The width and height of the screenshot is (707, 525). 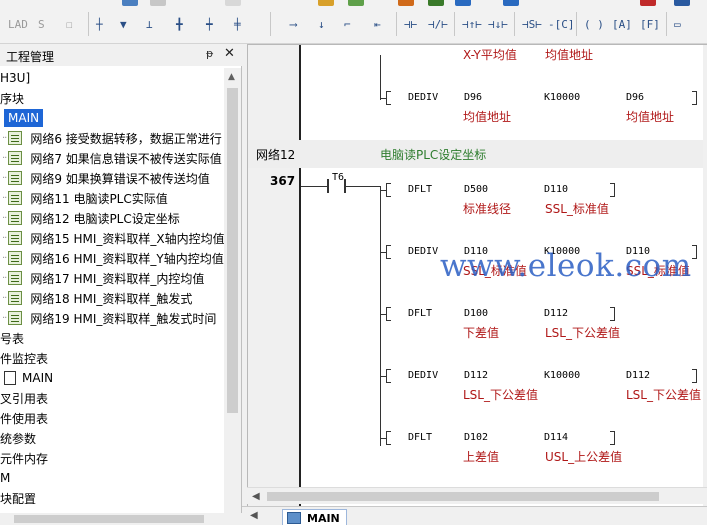 What do you see at coordinates (705, 275) in the screenshot?
I see `ladder-vertical-scrollbar` at bounding box center [705, 275].